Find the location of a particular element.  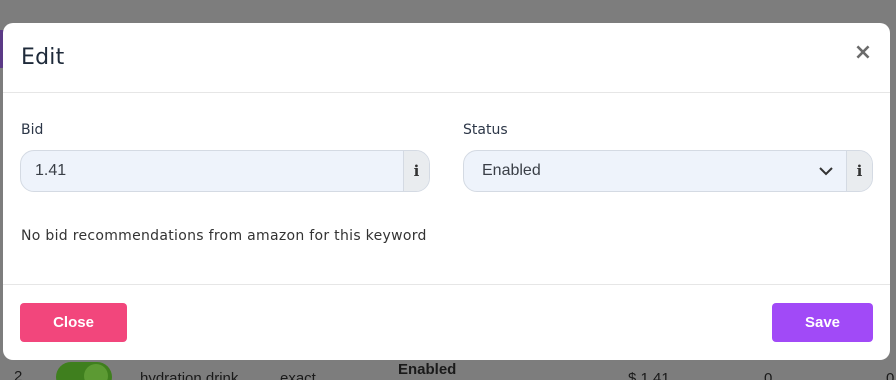

background-count: 0 is located at coordinates (768, 375).